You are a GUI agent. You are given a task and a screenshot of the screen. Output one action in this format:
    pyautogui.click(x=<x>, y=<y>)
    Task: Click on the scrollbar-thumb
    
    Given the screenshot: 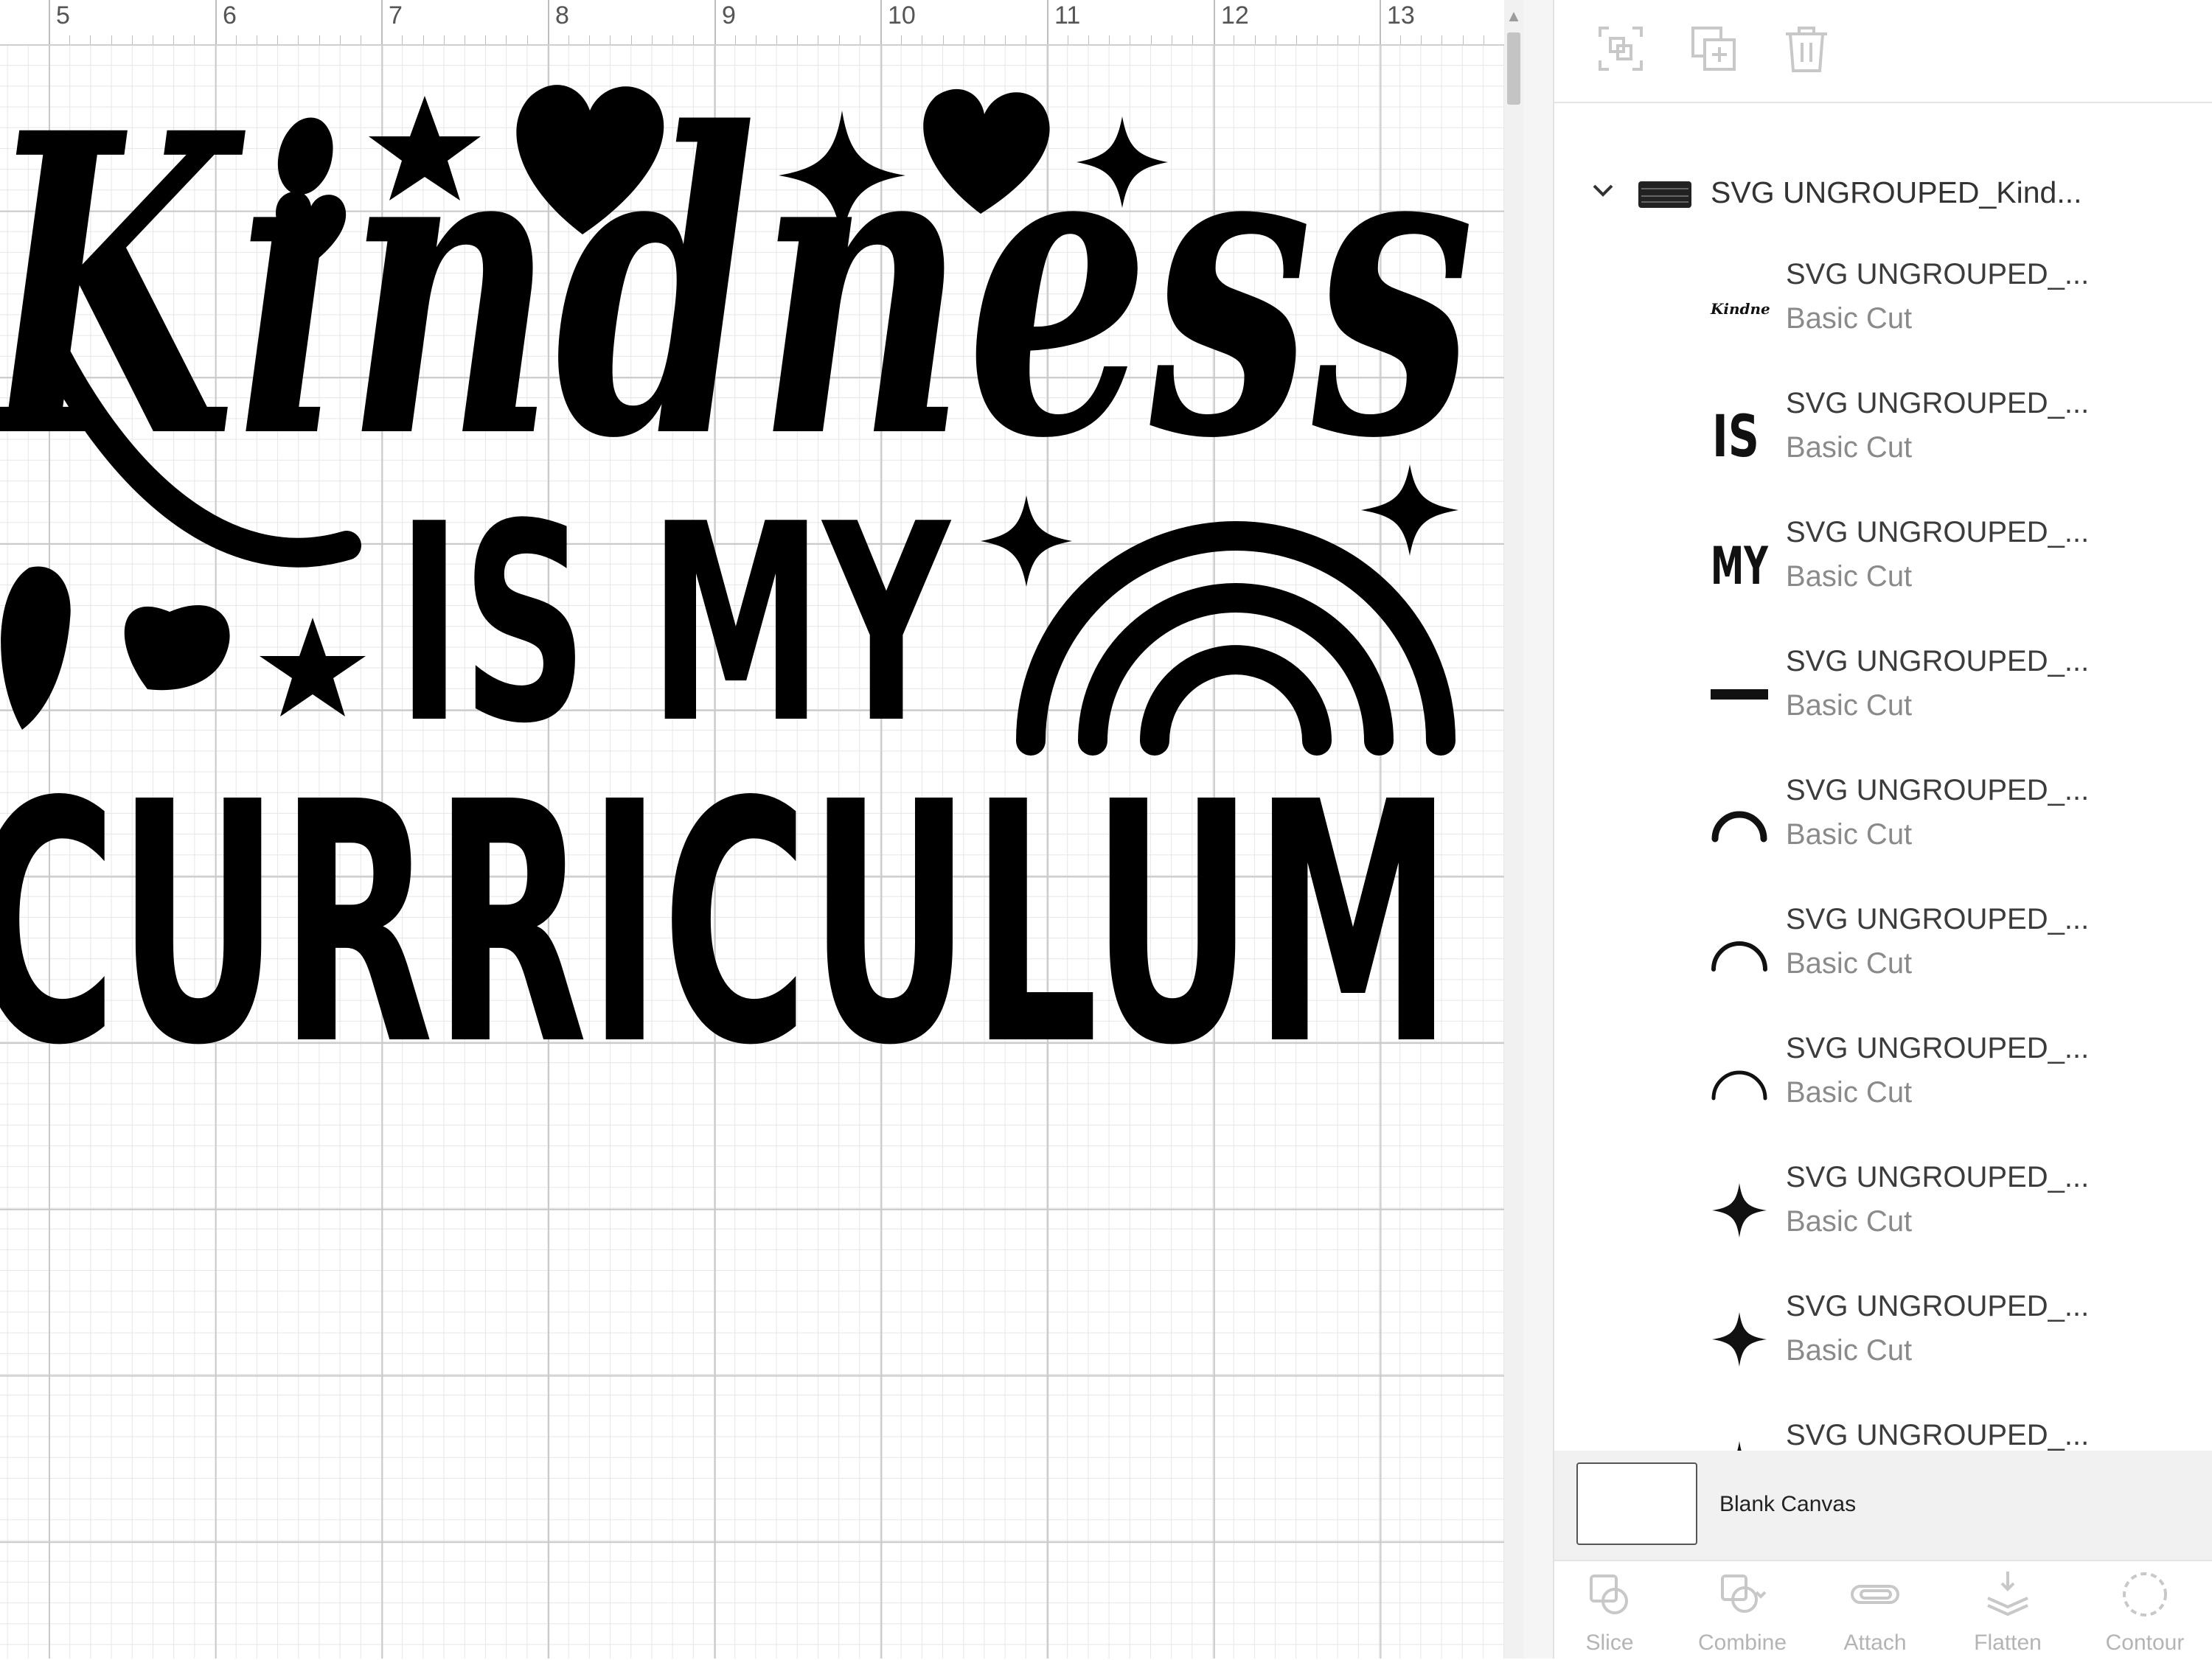 What is the action you would take?
    pyautogui.click(x=1513, y=68)
    